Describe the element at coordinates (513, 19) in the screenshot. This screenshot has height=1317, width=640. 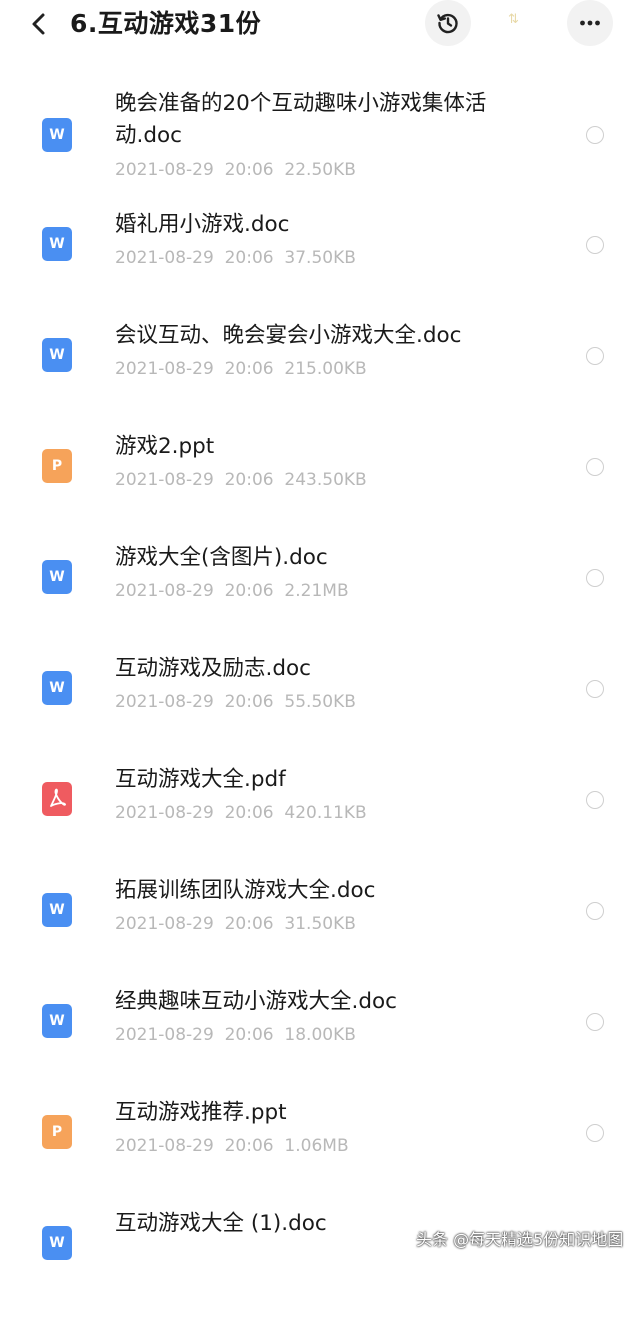
I see `sort-icon: ⇅` at that location.